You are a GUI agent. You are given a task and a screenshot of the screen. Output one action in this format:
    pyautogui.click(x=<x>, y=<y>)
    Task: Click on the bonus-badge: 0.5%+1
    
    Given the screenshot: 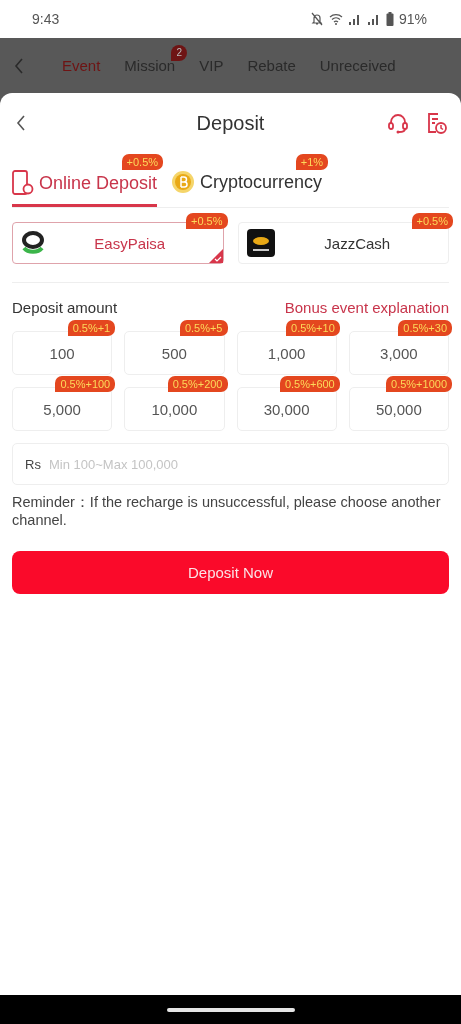 What is the action you would take?
    pyautogui.click(x=91, y=328)
    